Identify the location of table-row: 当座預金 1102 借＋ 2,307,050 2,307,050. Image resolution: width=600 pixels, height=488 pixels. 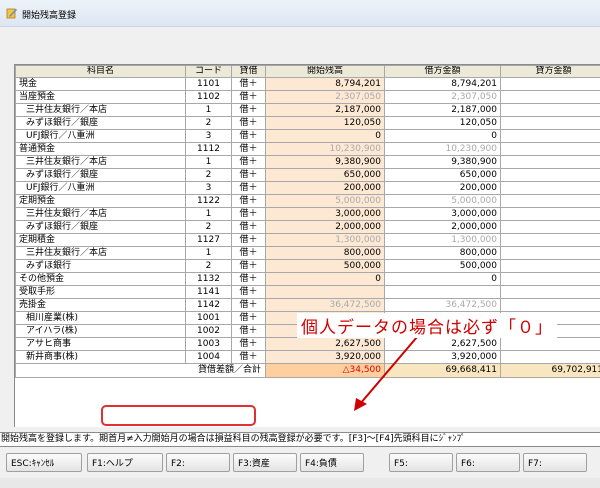
(307, 97).